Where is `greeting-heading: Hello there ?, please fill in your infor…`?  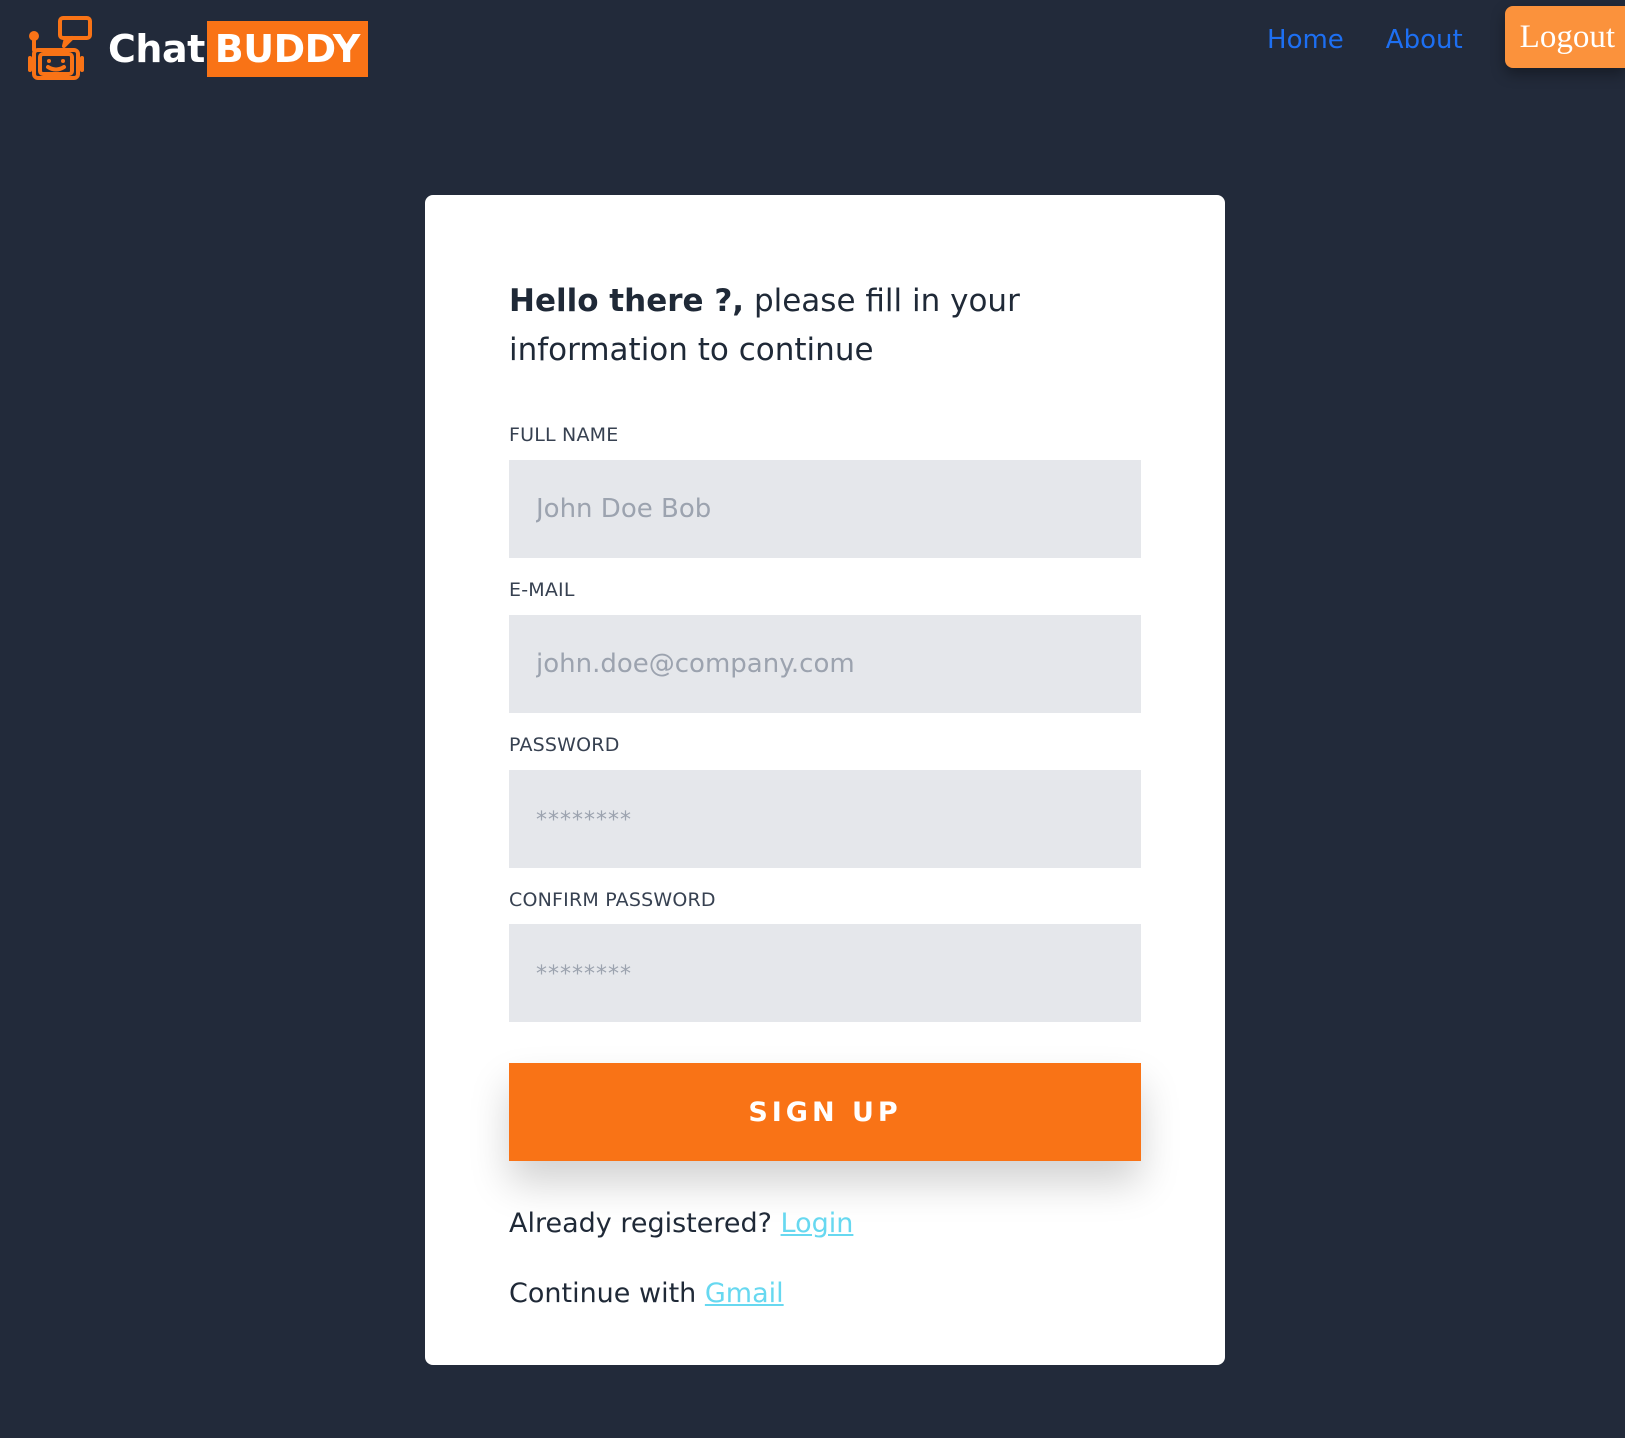 greeting-heading: Hello there ?, please fill in your infor… is located at coordinates (789, 326).